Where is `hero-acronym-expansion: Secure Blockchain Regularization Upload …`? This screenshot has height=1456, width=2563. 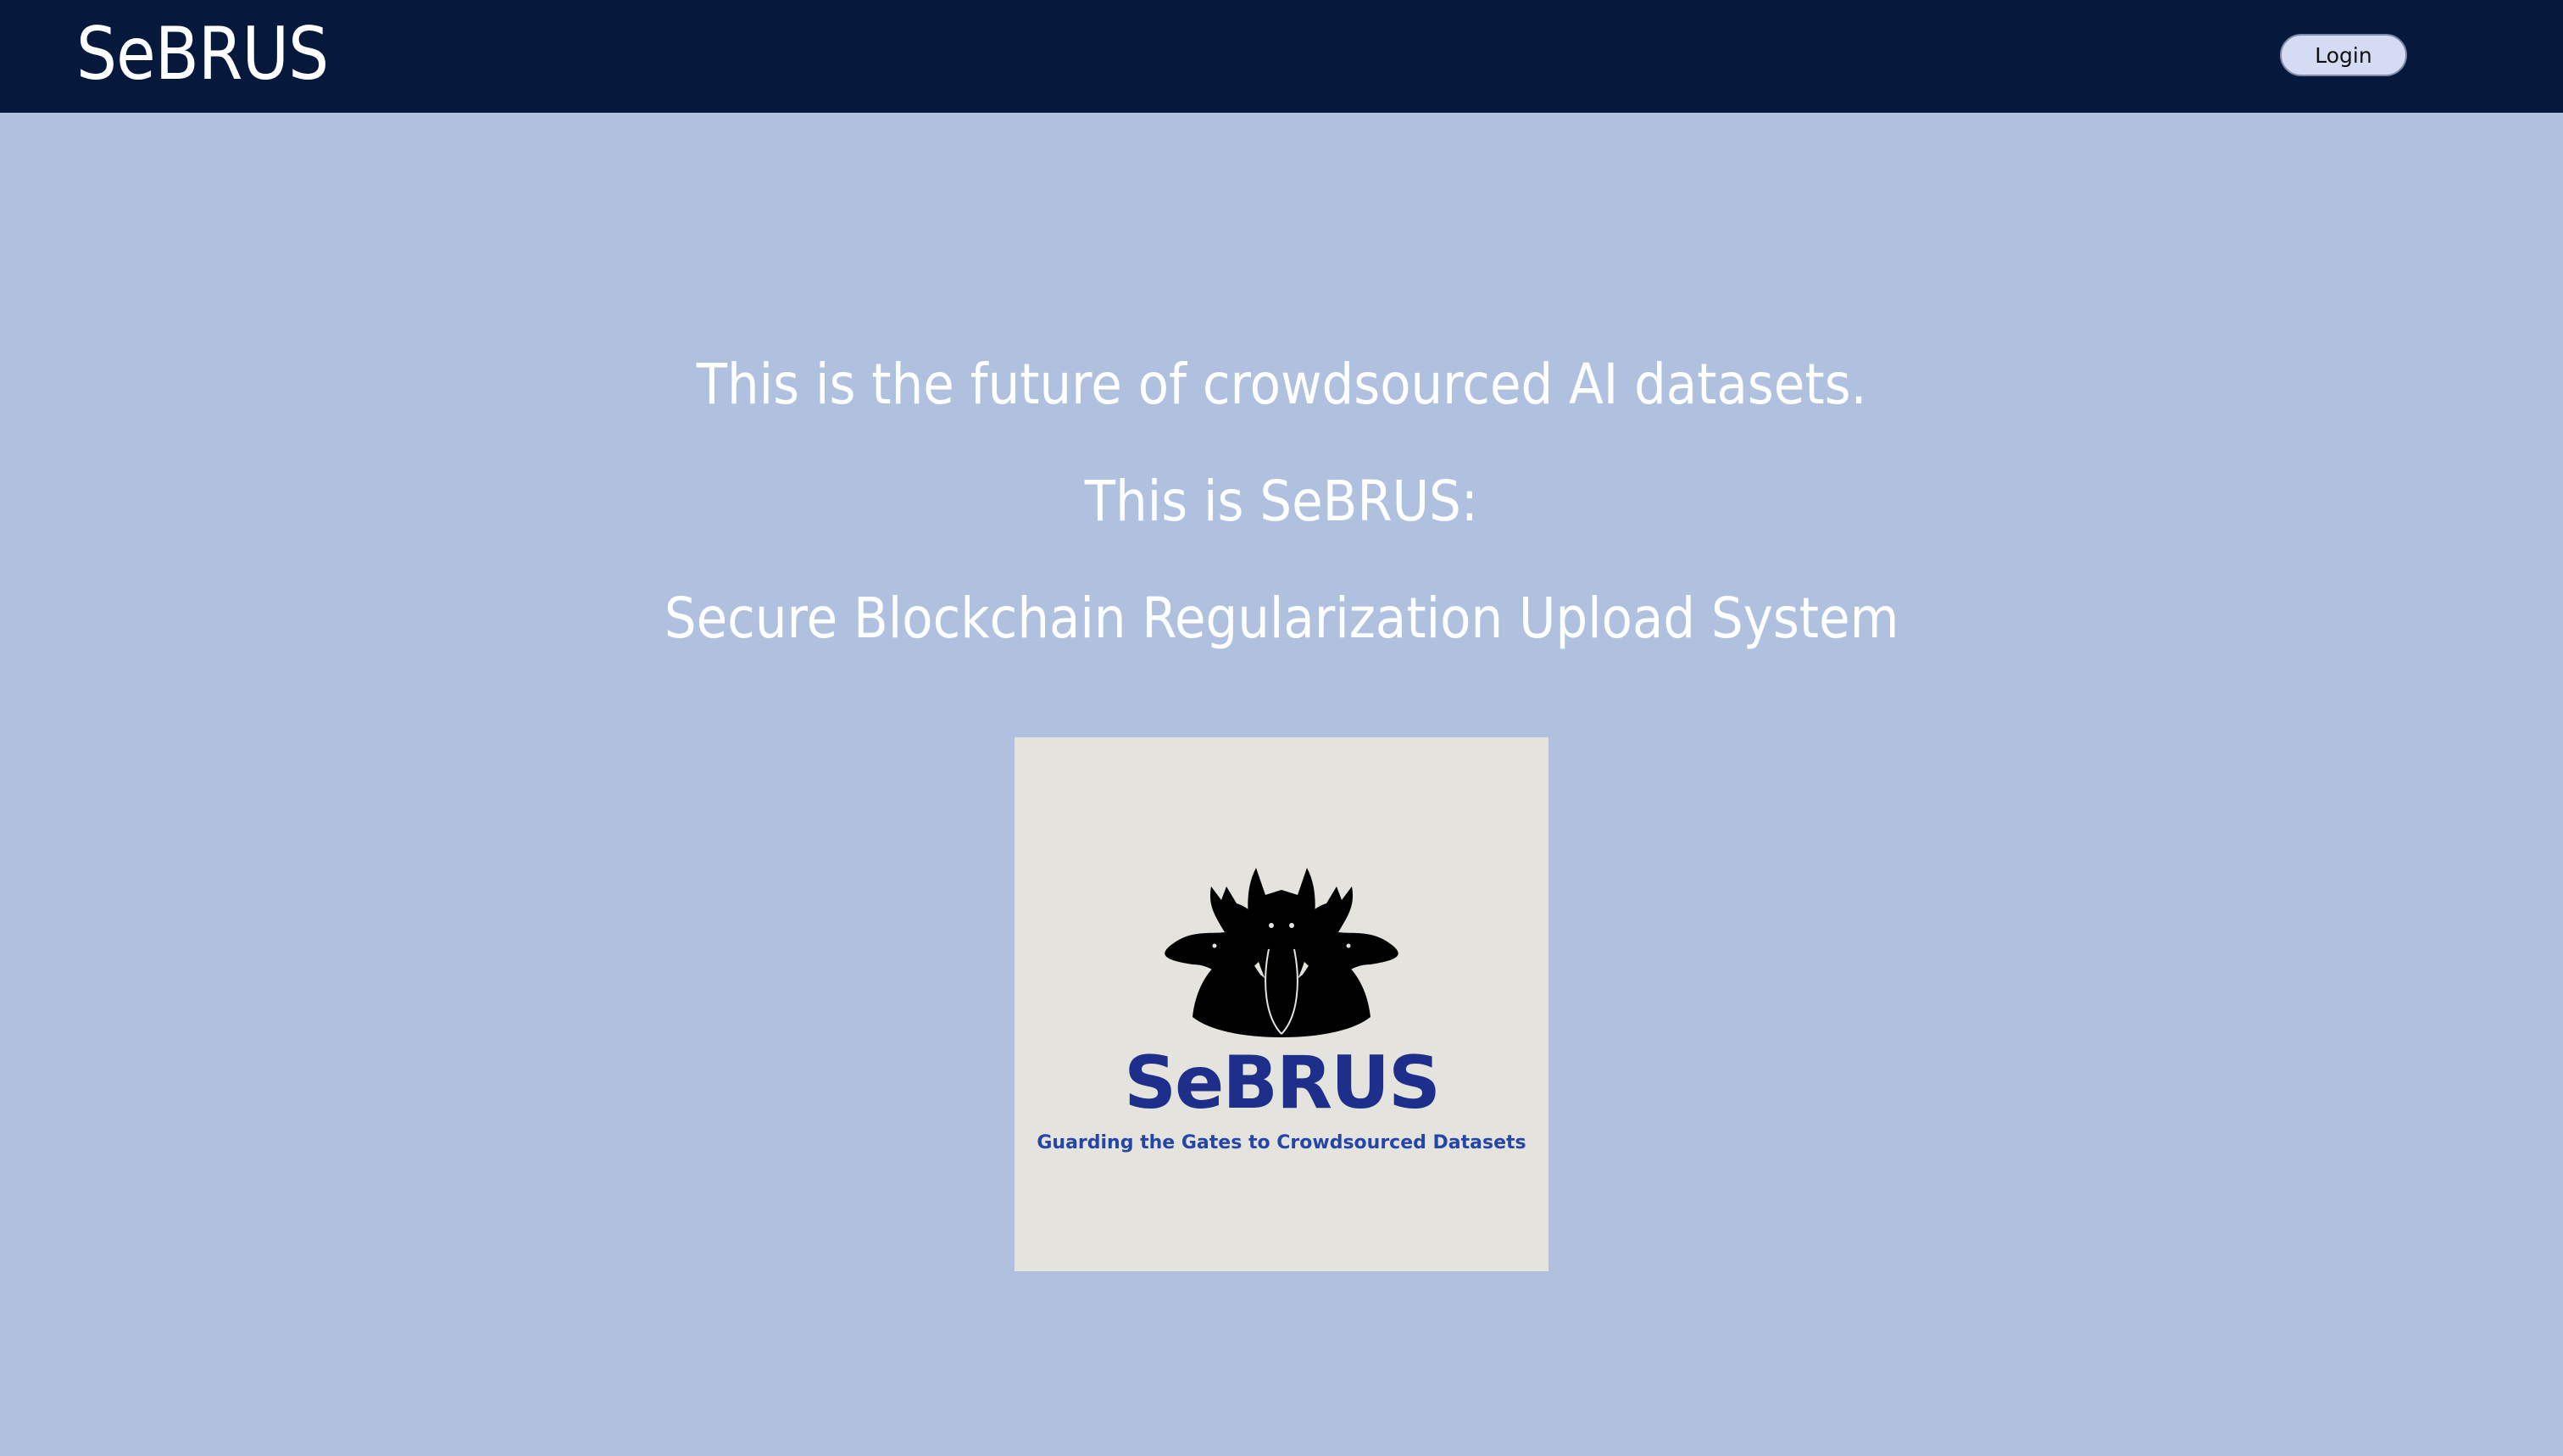
hero-acronym-expansion: Secure Blockchain Regularization Upload … is located at coordinates (1281, 619).